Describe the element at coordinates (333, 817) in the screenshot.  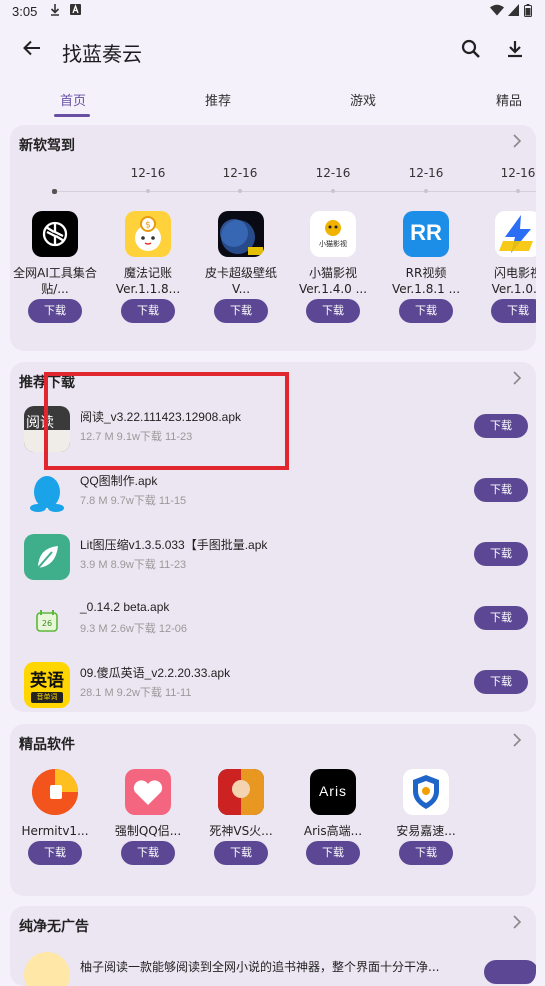
I see `app-card: Aris Aris高端... 下载` at that location.